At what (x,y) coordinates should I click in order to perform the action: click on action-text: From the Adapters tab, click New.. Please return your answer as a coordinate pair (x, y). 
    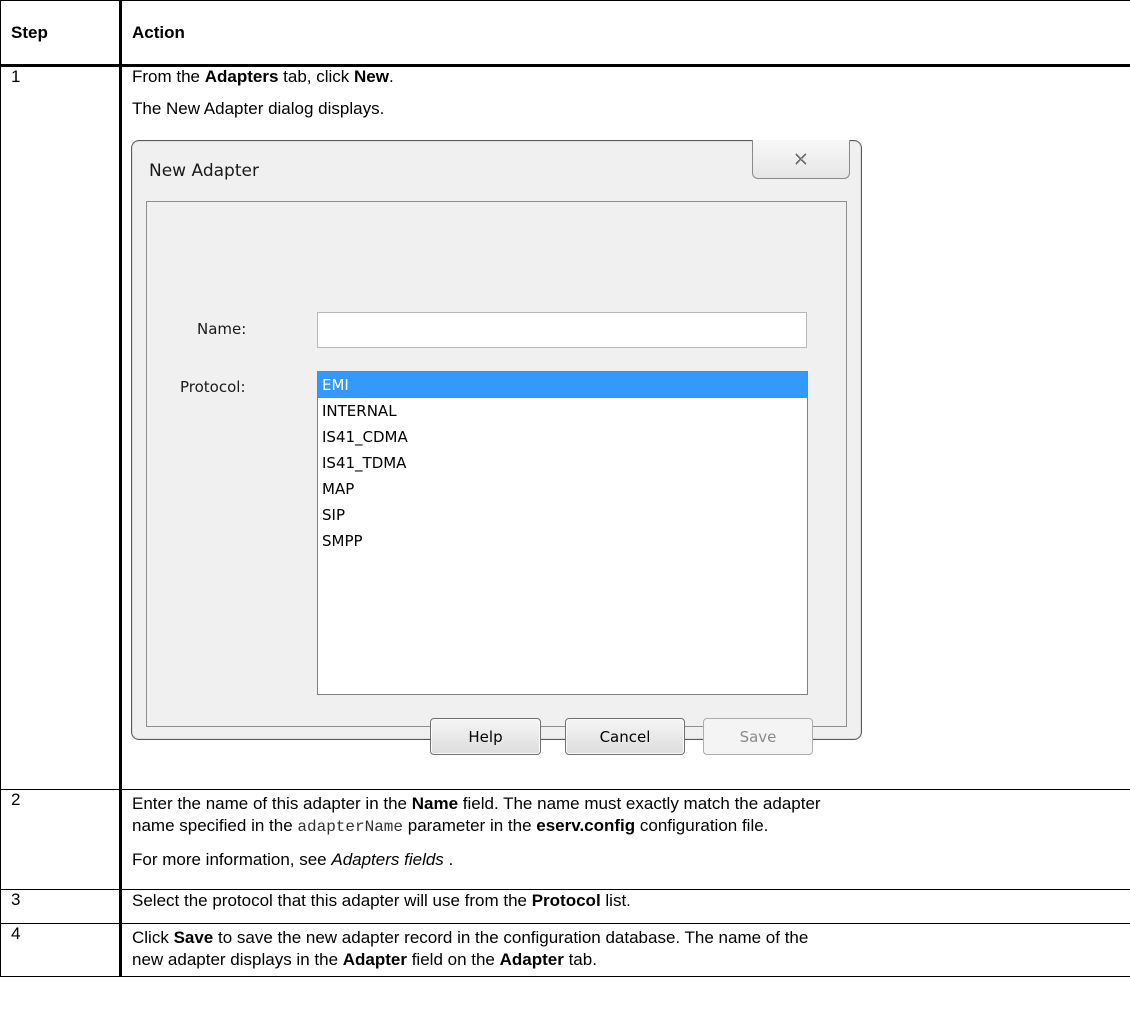
    Looking at the image, I should click on (263, 76).